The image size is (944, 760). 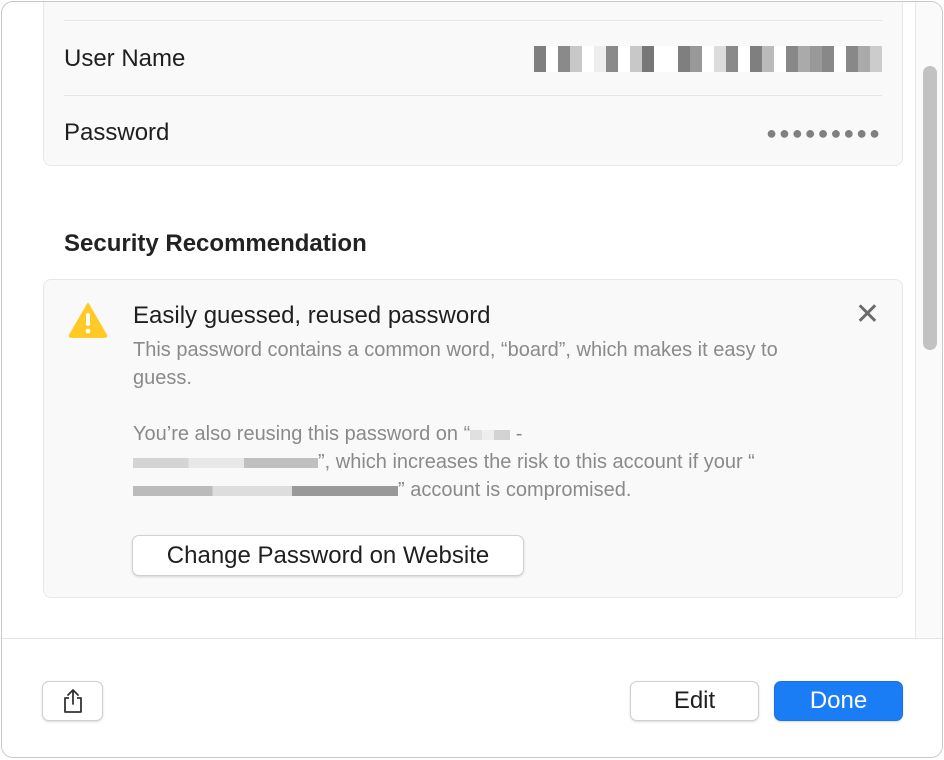 What do you see at coordinates (473, 133) in the screenshot?
I see `password-row: Password ●●●●●●●●●` at bounding box center [473, 133].